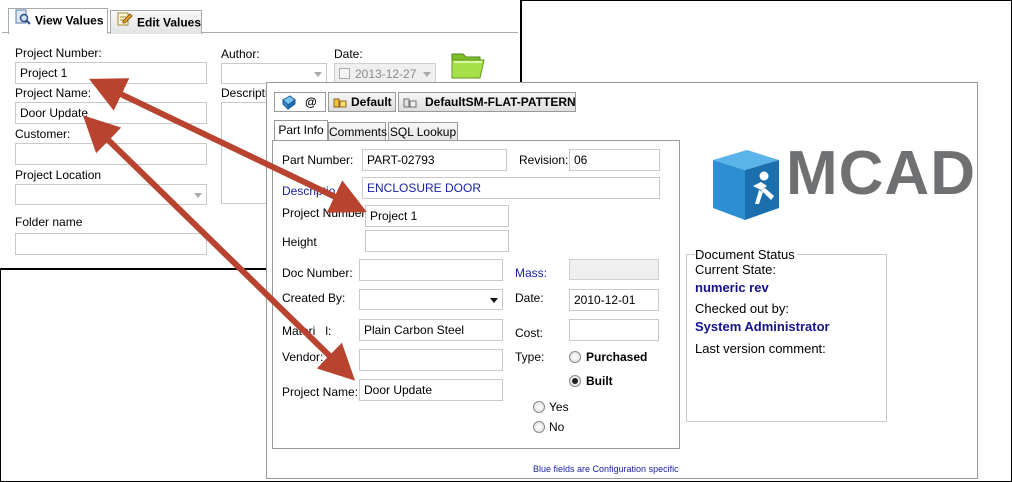  Describe the element at coordinates (431, 299) in the screenshot. I see `created-by-dropdown` at that location.